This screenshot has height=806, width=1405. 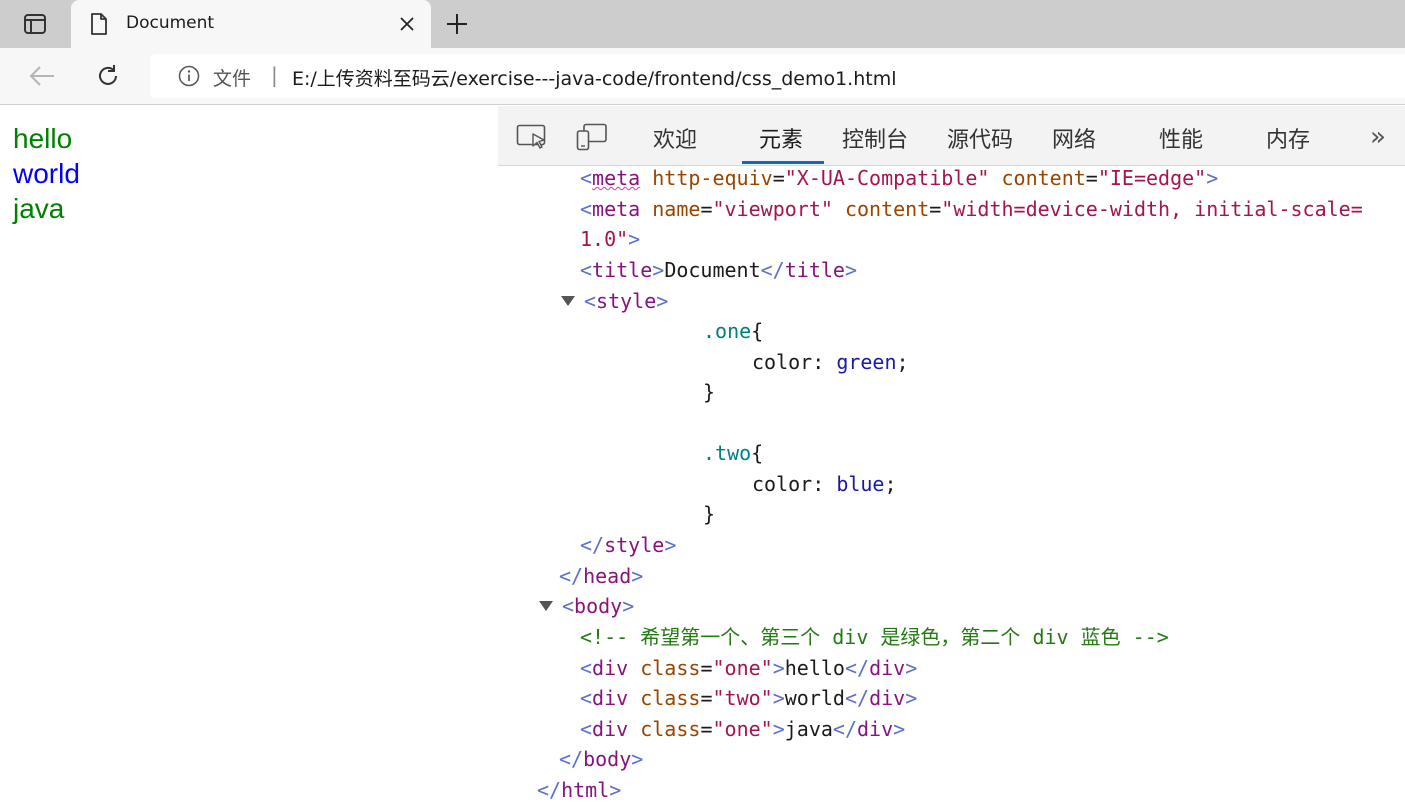 What do you see at coordinates (42, 76) in the screenshot?
I see `back-arrow-icon` at bounding box center [42, 76].